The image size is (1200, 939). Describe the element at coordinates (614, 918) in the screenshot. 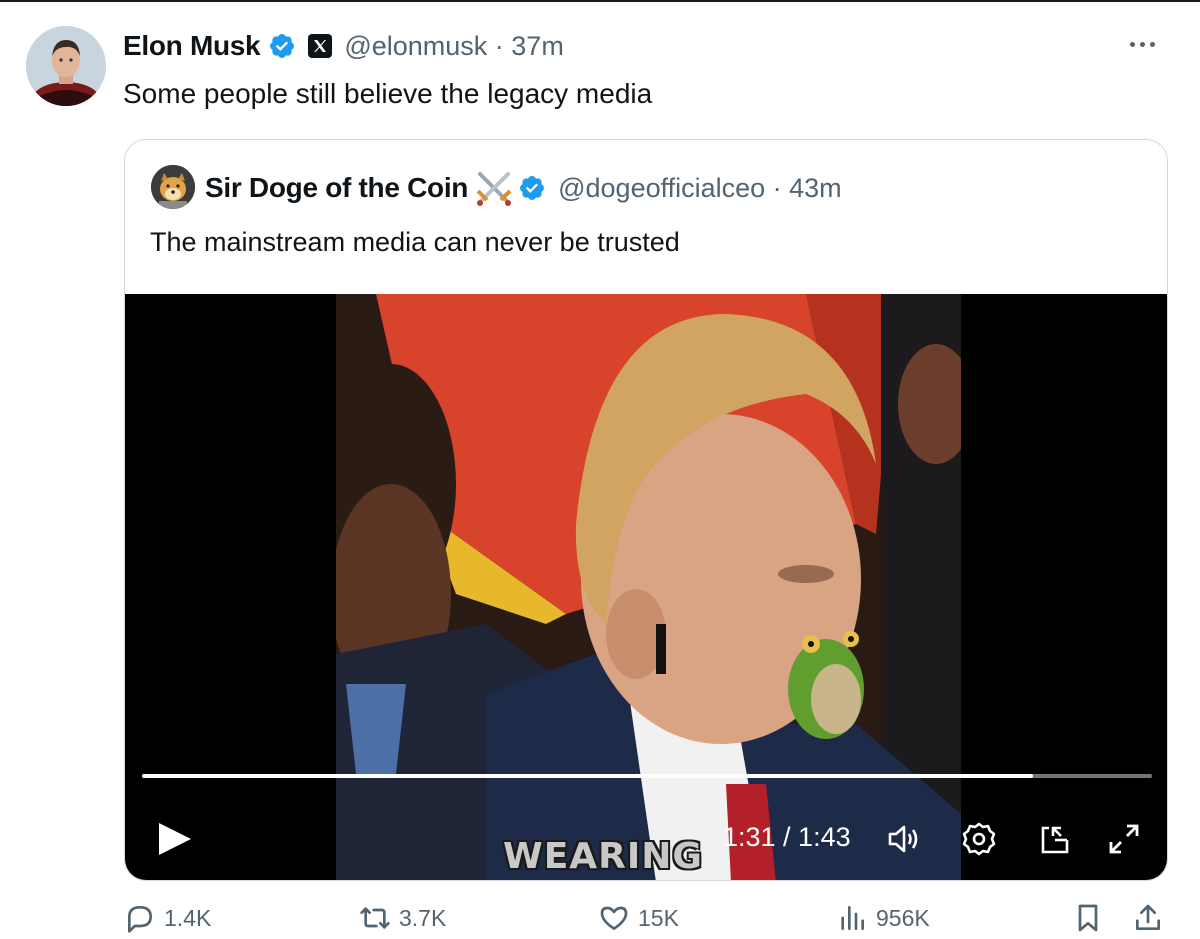

I see `heart-icon` at that location.